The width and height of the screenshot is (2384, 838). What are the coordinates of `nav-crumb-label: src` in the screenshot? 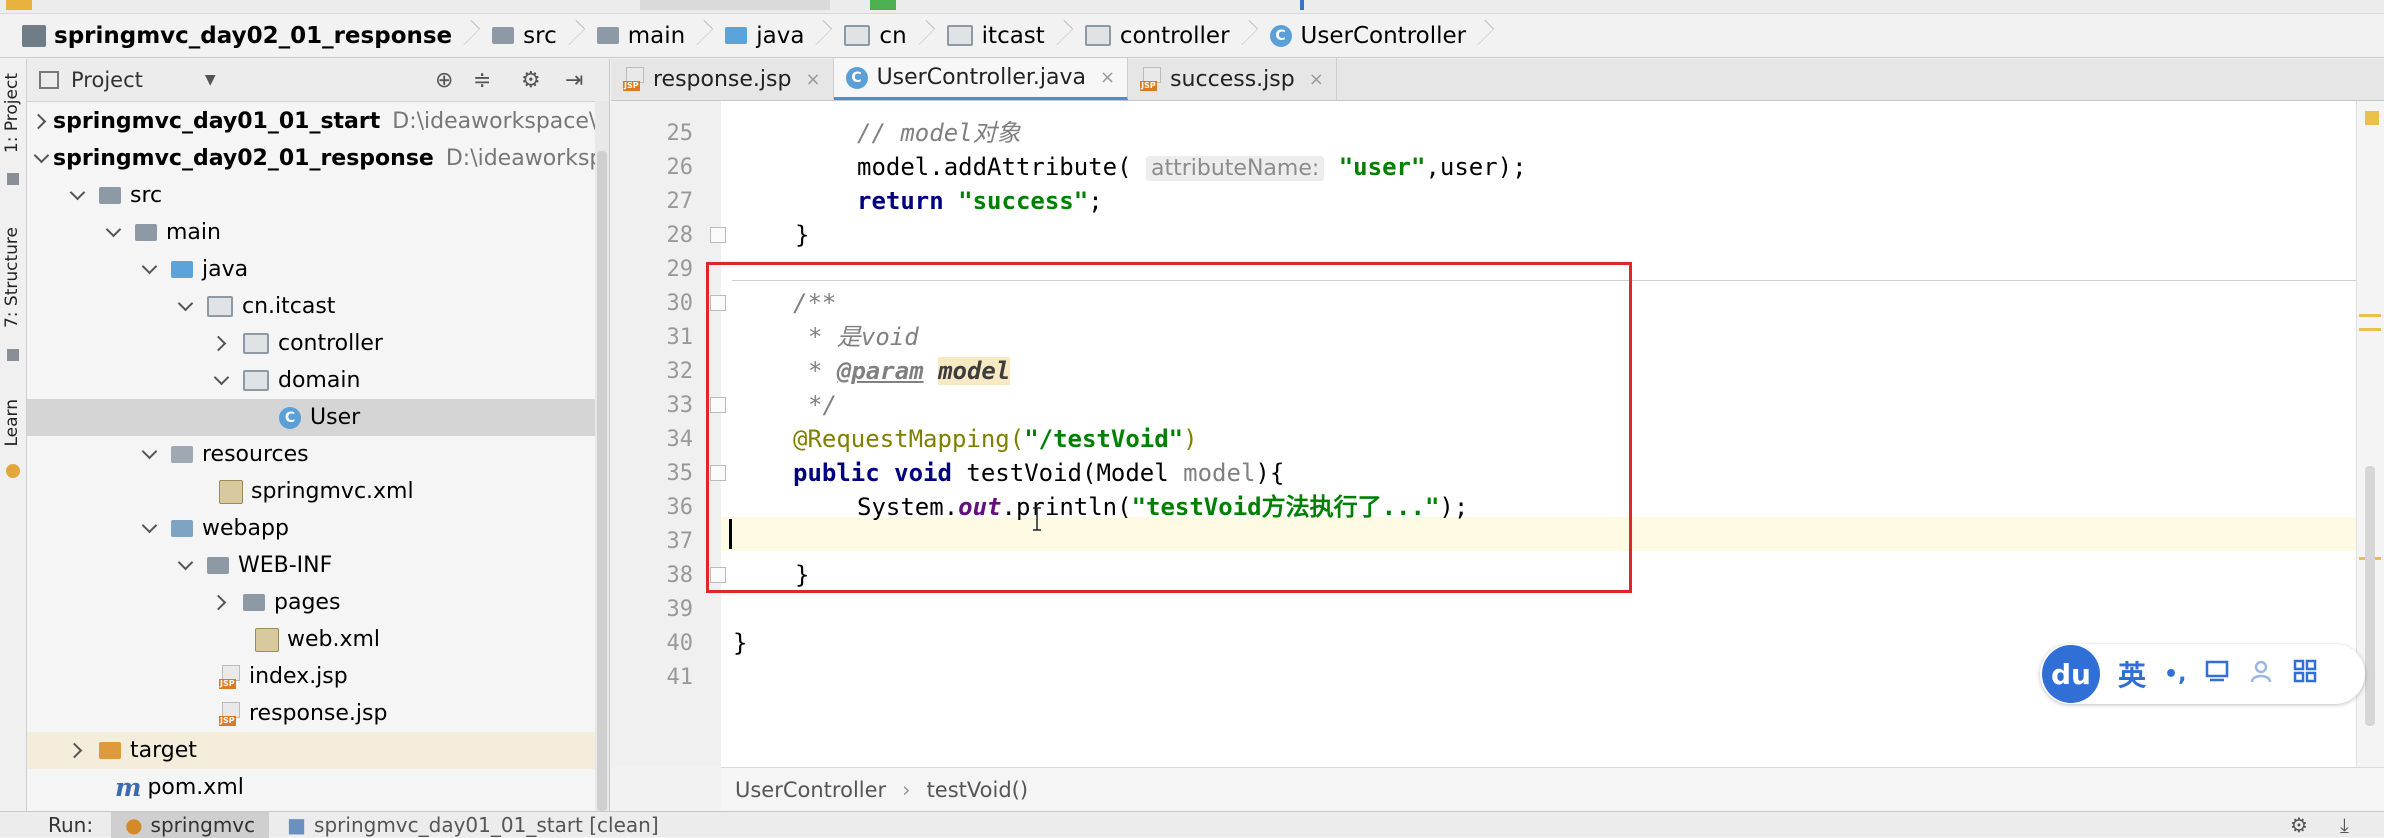 It's located at (540, 35).